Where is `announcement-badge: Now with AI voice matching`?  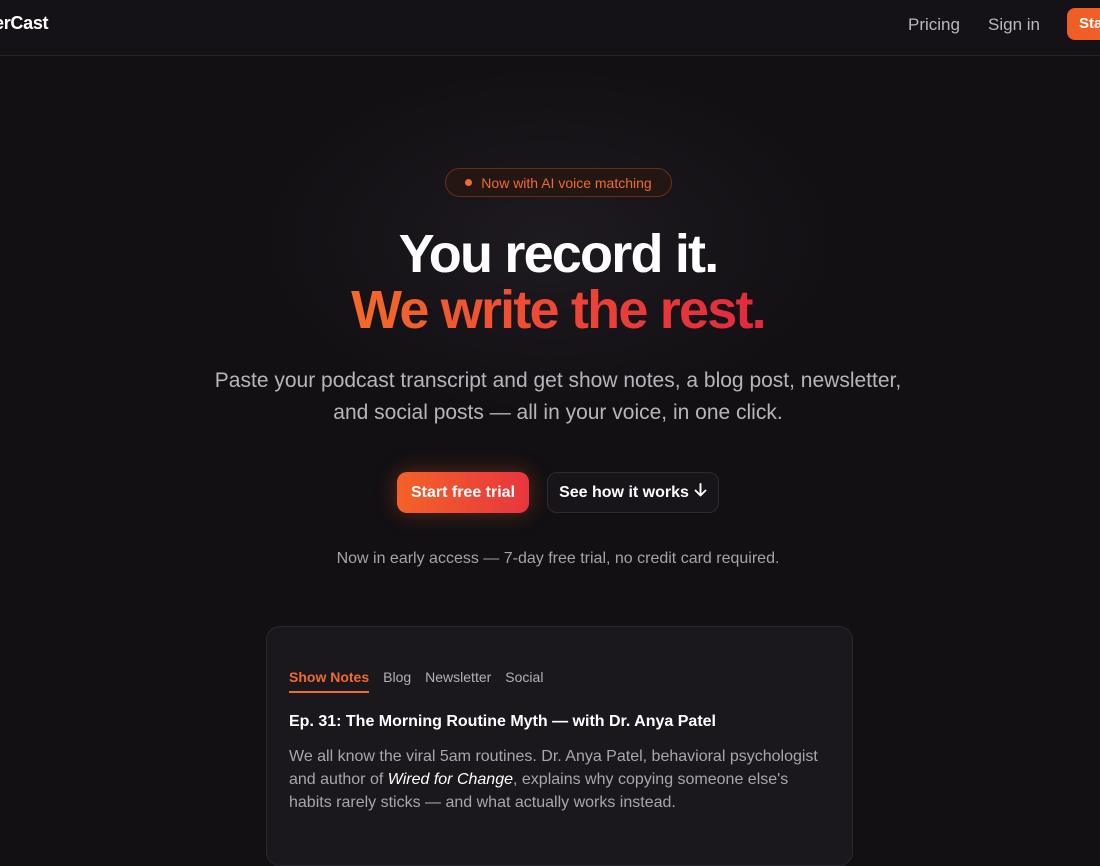
announcement-badge: Now with AI voice matching is located at coordinates (558, 182).